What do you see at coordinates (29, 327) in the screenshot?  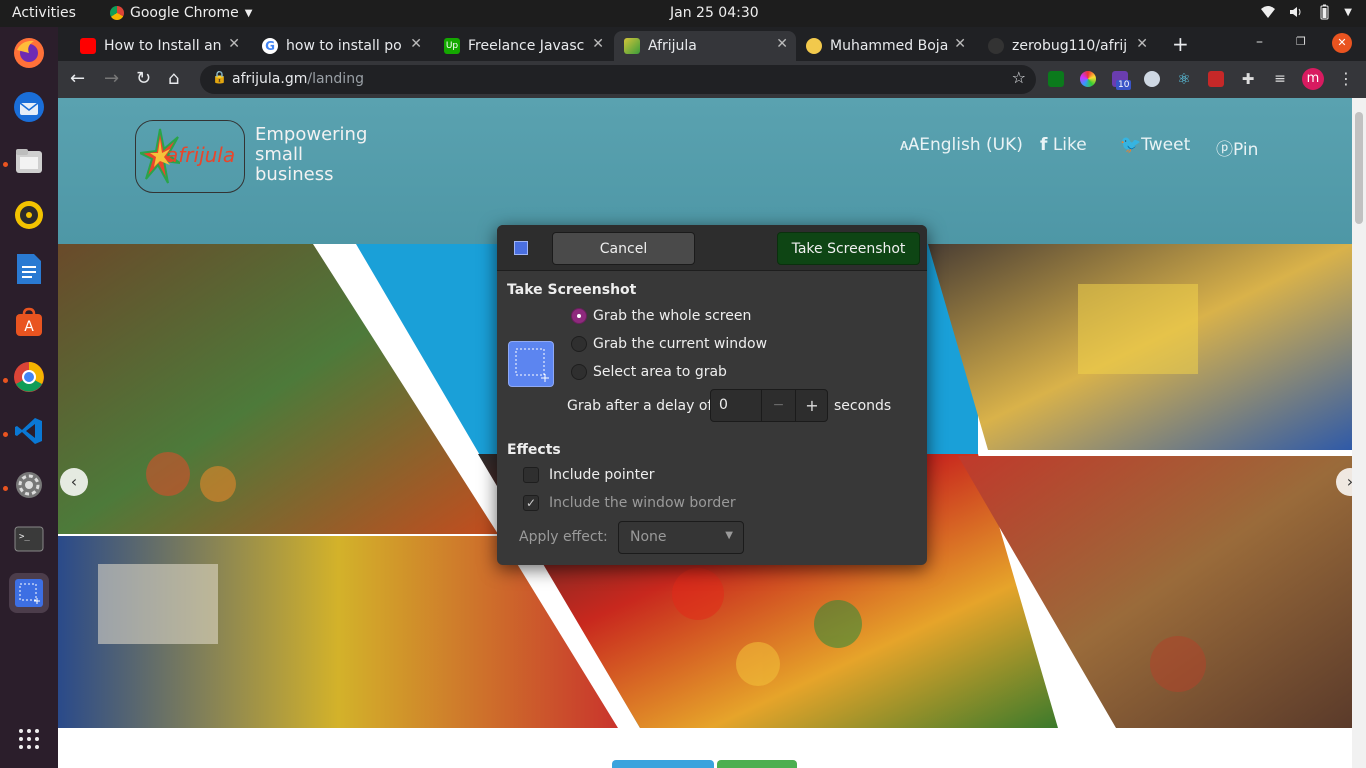 I see `svg-text: A` at bounding box center [29, 327].